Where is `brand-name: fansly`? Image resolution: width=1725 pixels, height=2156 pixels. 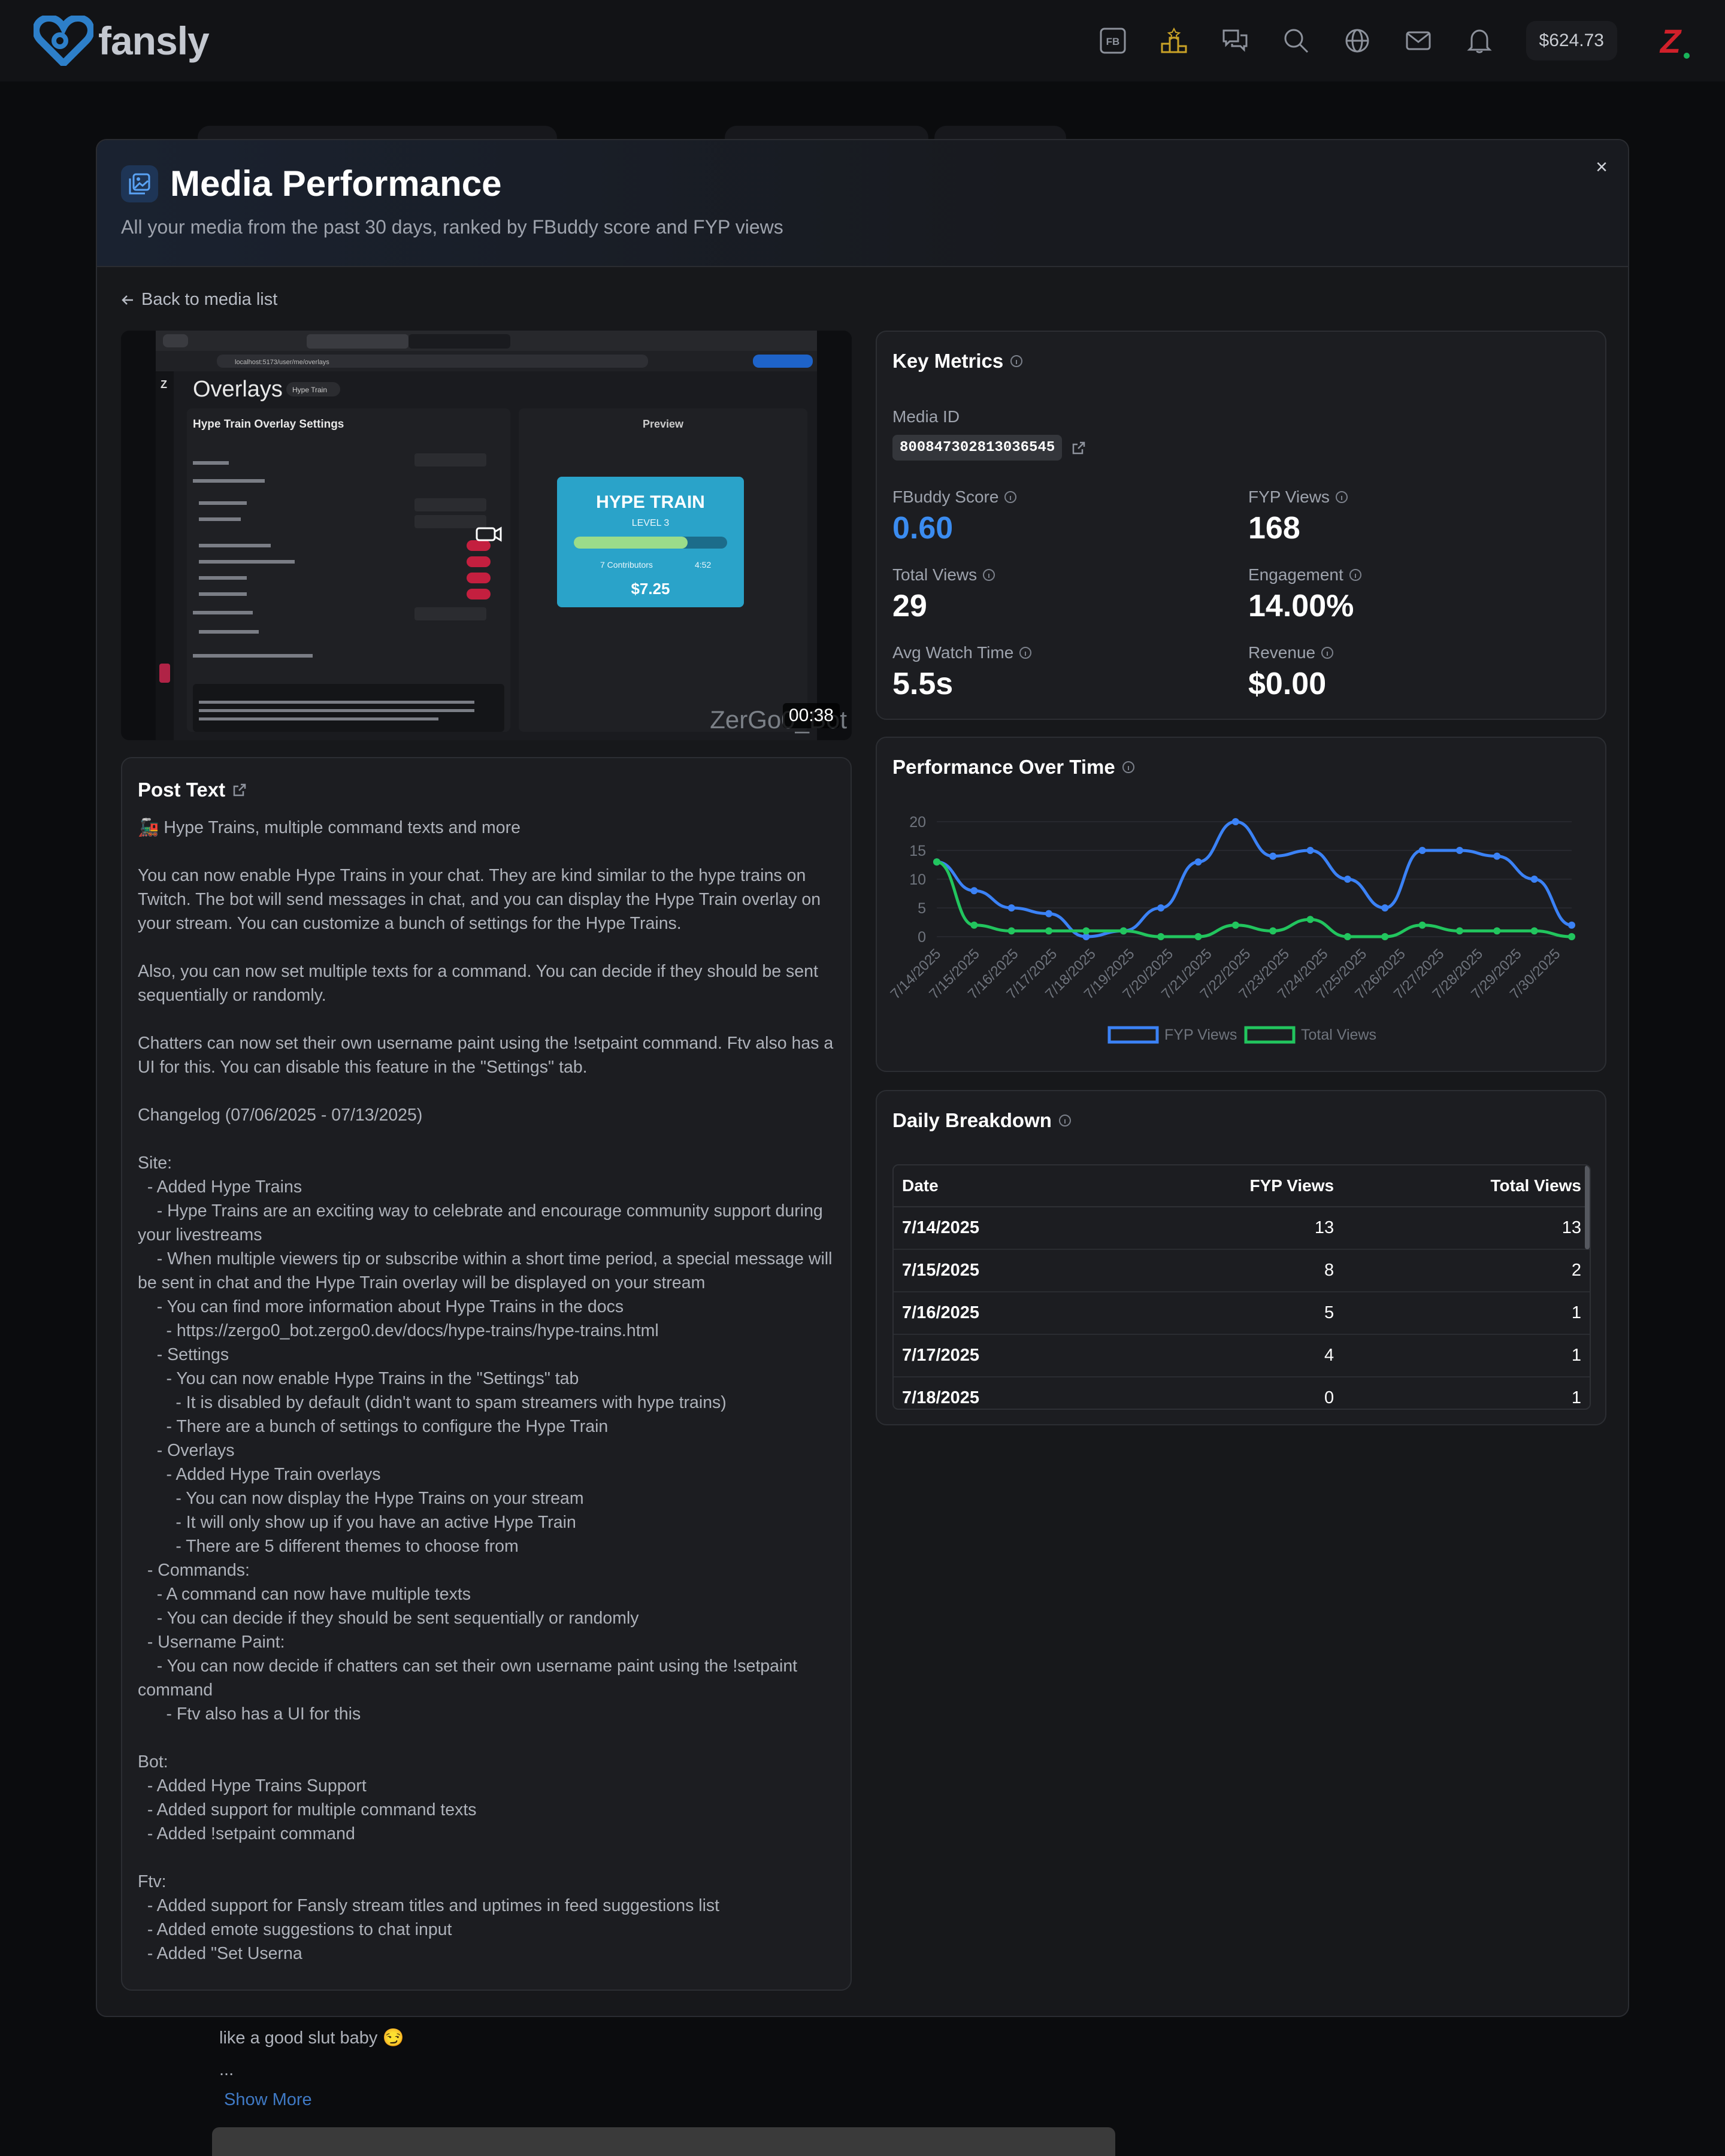
brand-name: fansly is located at coordinates (154, 41).